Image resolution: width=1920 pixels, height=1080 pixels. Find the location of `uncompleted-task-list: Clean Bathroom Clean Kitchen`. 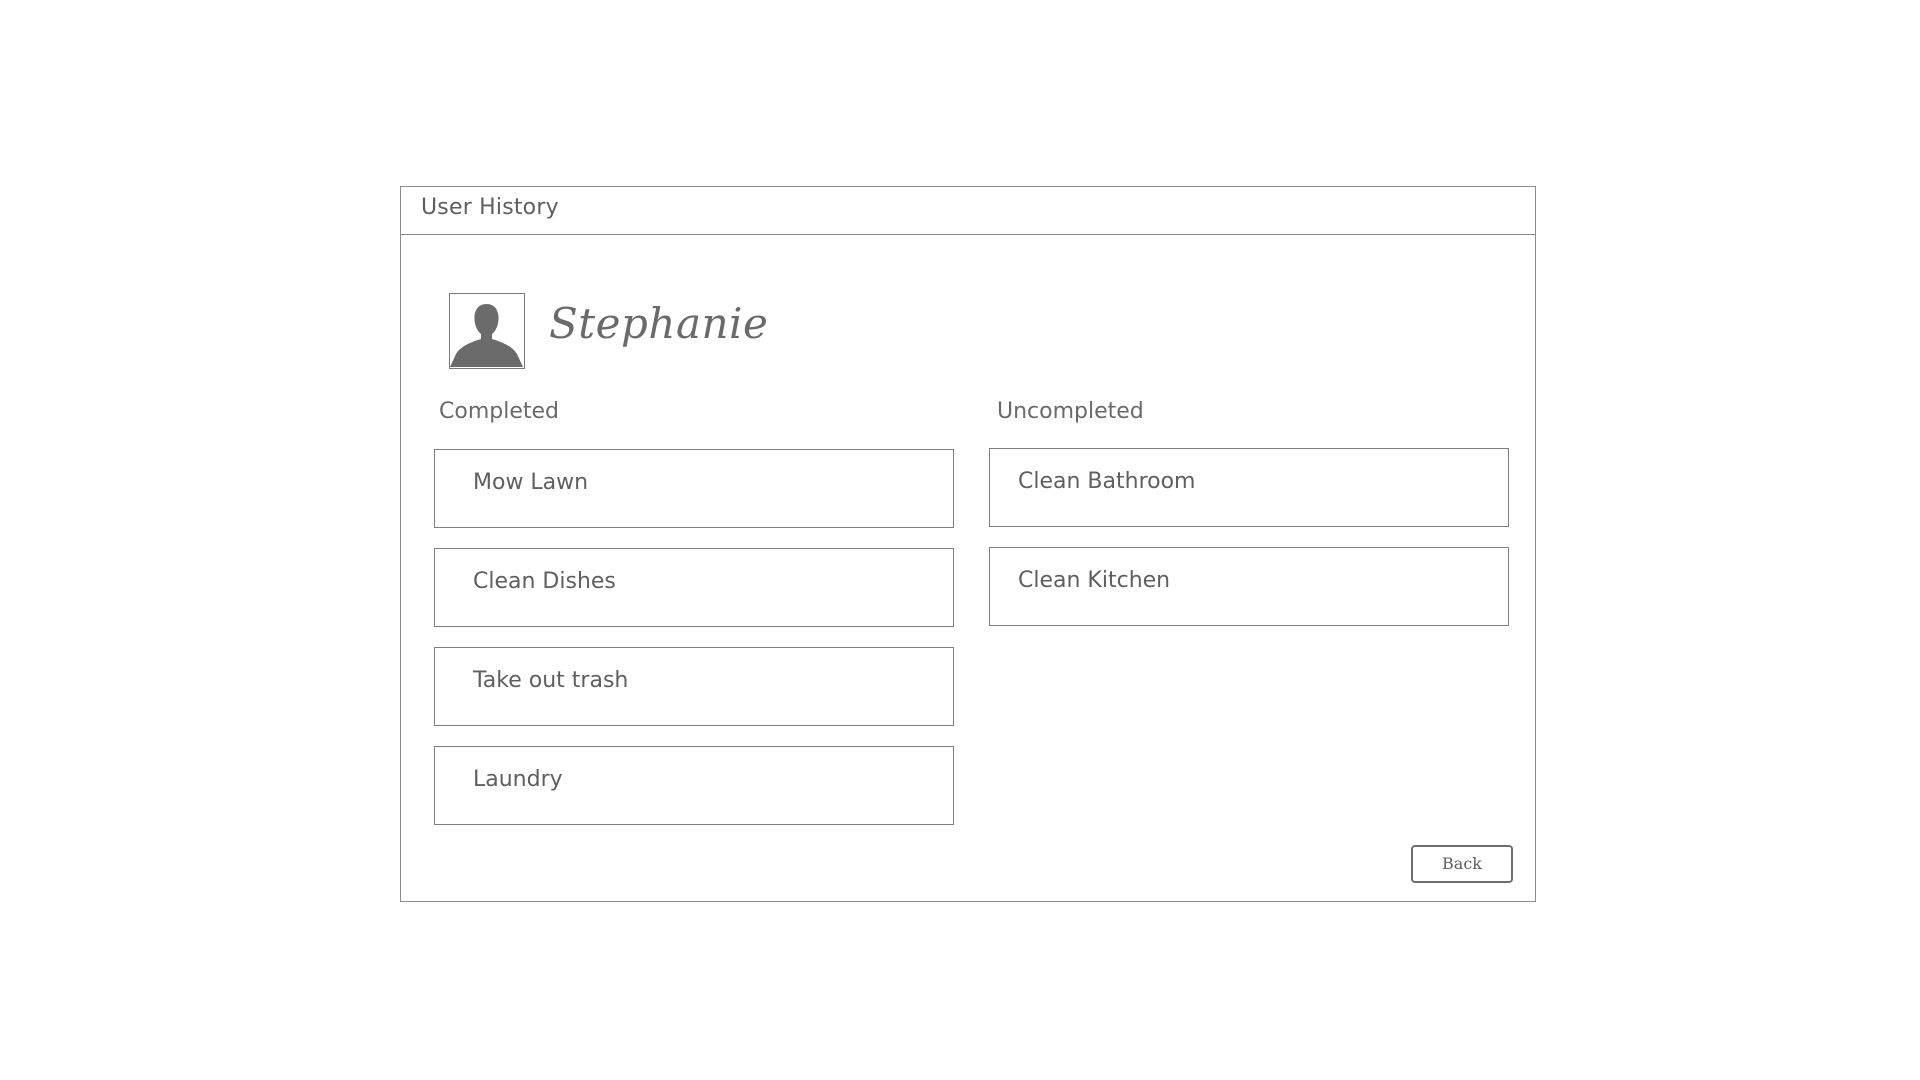

uncompleted-task-list: Clean Bathroom Clean Kitchen is located at coordinates (1249, 547).